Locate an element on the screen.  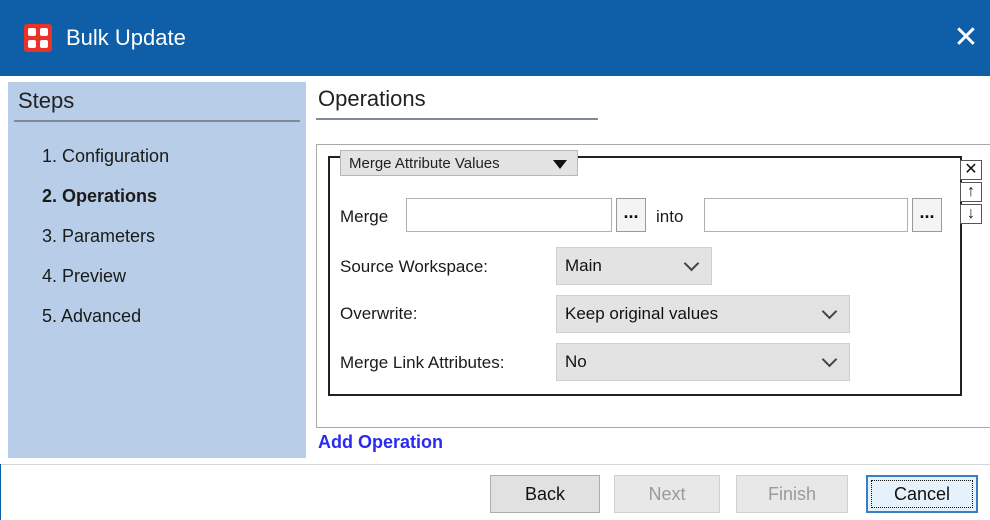
merge-label: Merge is located at coordinates (364, 216).